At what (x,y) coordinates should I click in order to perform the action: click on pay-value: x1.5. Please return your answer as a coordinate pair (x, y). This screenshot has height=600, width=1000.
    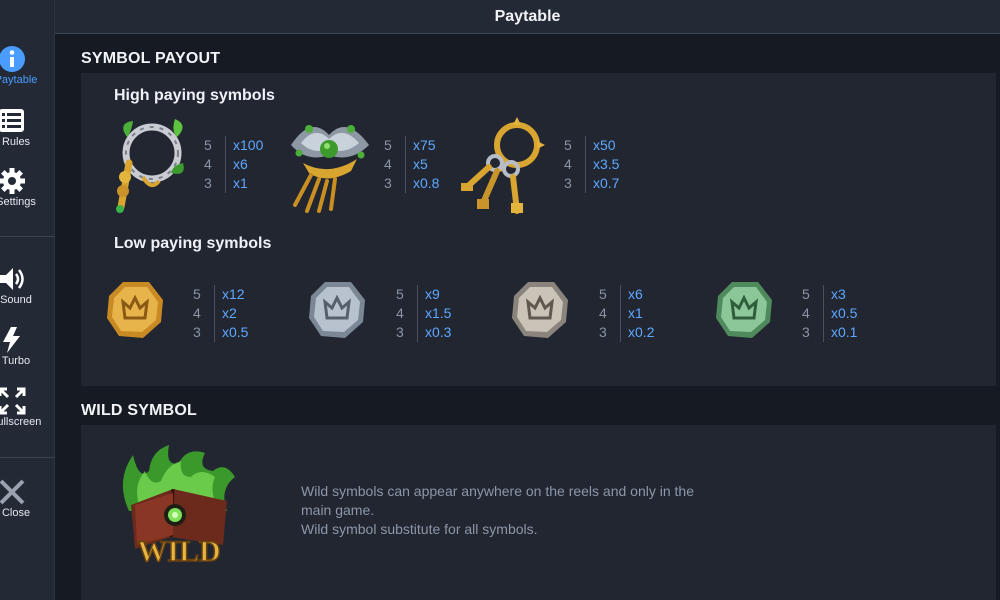
    Looking at the image, I should click on (438, 313).